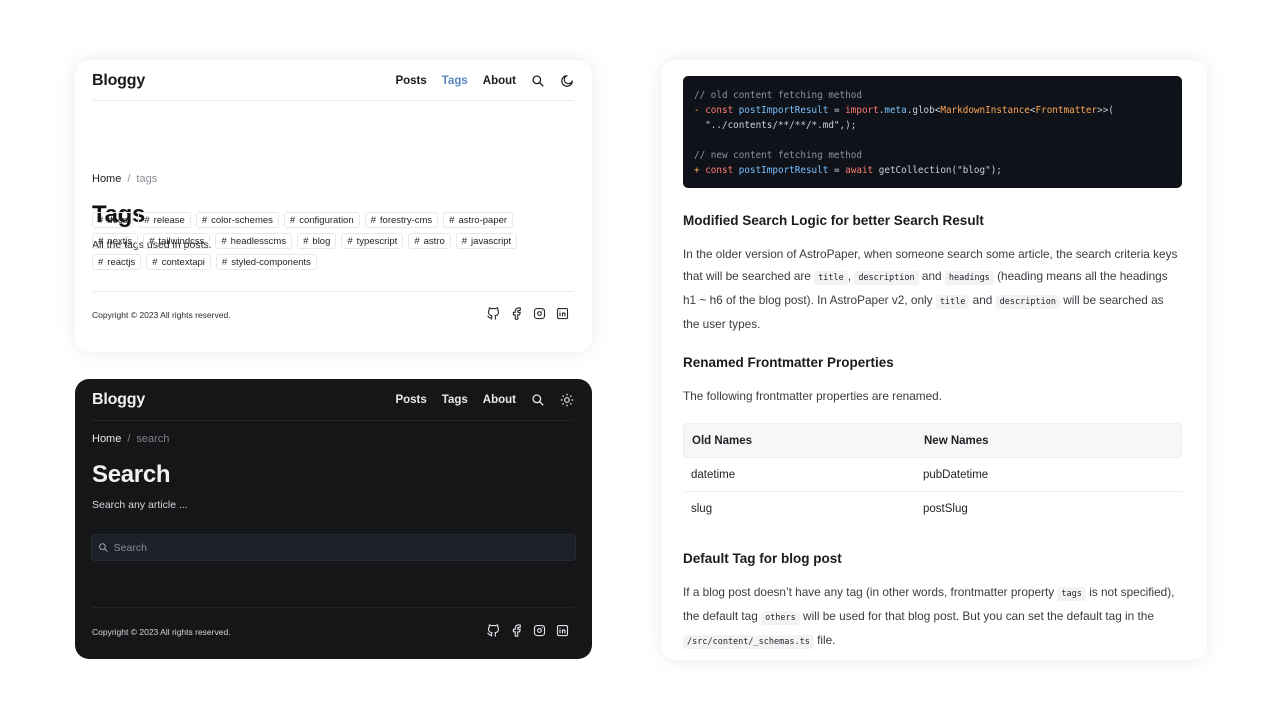  I want to click on tag-link: # reactjs, so click(117, 262).